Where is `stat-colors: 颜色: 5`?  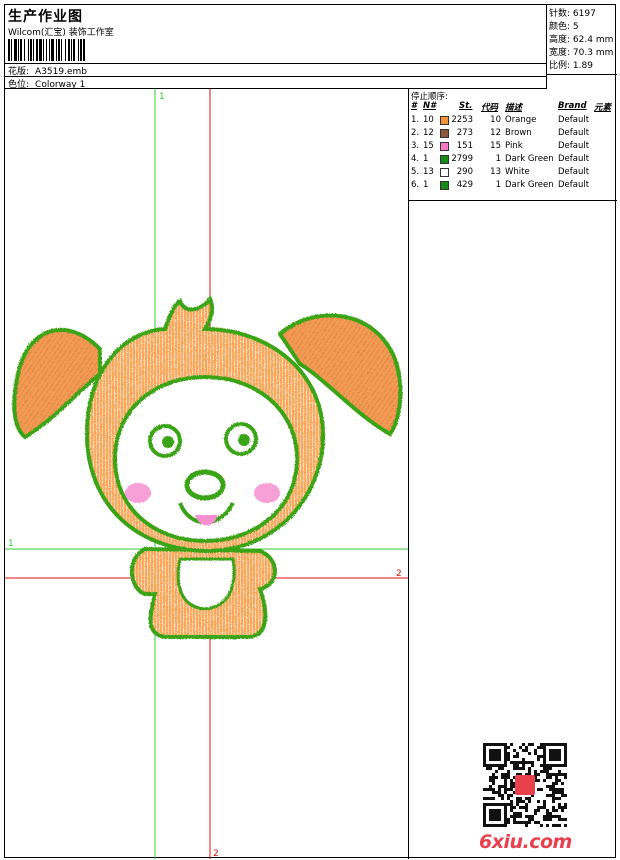
stat-colors: 颜色: 5 is located at coordinates (564, 25).